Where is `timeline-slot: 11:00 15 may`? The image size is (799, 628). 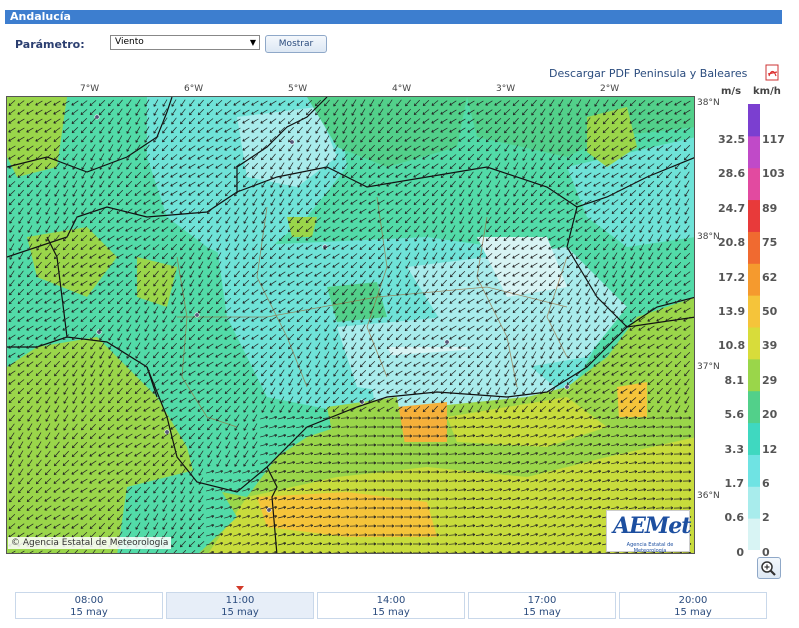
timeline-slot: 11:00 15 may is located at coordinates (240, 605).